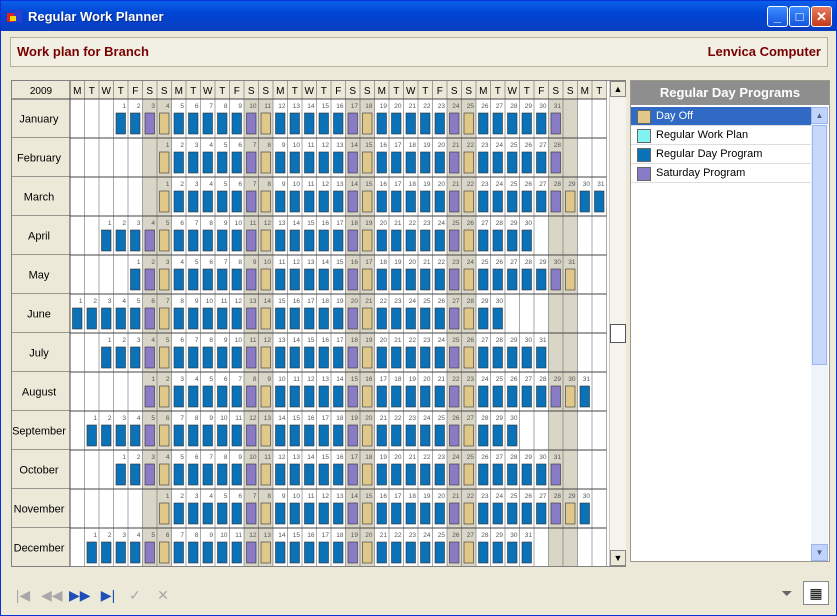  What do you see at coordinates (498, 91) in the screenshot?
I see `day-header: T` at bounding box center [498, 91].